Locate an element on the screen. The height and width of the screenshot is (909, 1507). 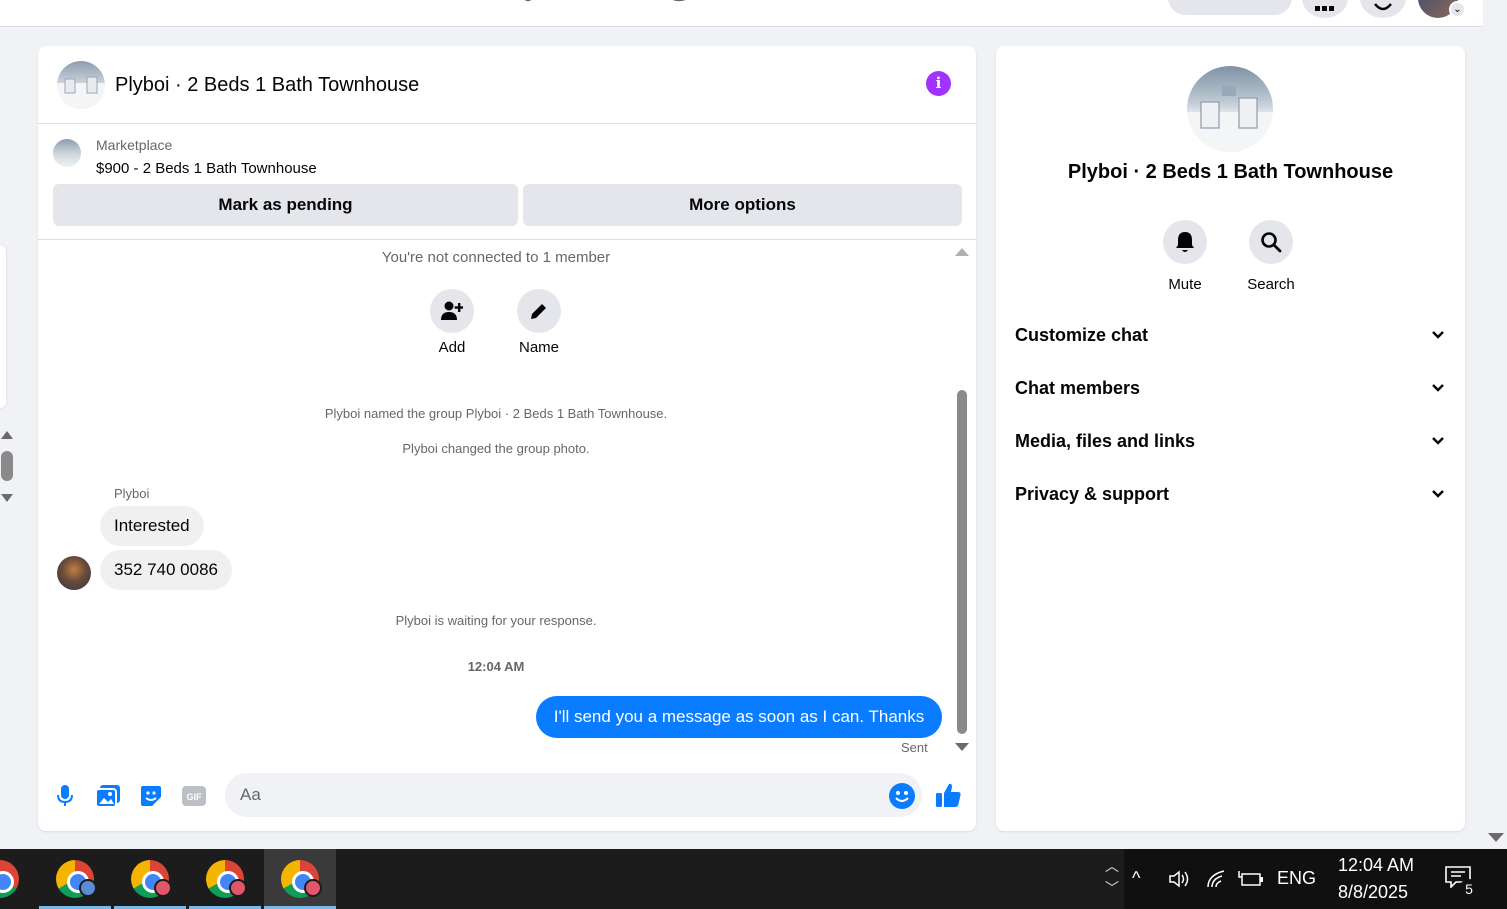
sent-status: Sent is located at coordinates (914, 747).